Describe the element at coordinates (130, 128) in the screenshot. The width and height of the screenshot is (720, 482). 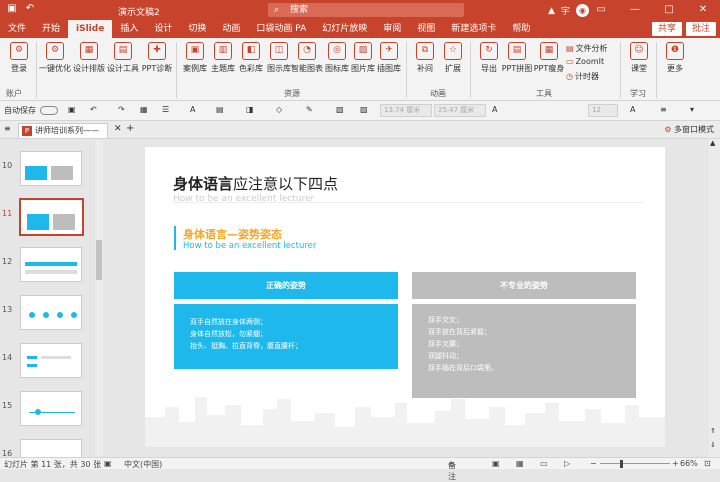
I see `new-tab-icon: +` at that location.